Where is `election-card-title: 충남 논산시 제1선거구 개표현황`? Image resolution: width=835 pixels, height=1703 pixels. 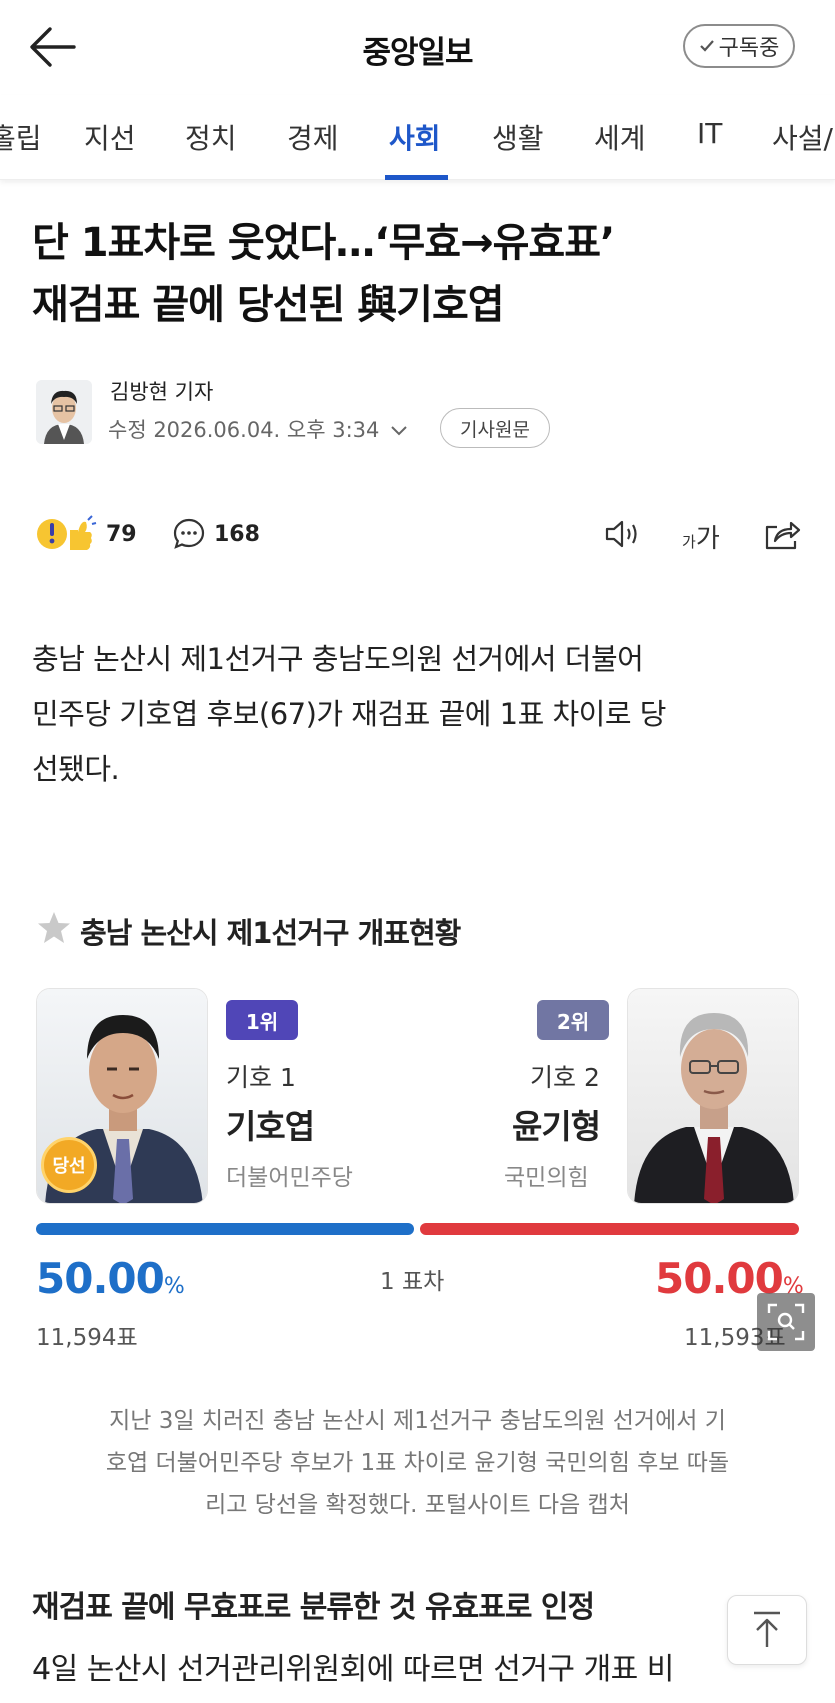 election-card-title: 충남 논산시 제1선거구 개표현황 is located at coordinates (270, 933).